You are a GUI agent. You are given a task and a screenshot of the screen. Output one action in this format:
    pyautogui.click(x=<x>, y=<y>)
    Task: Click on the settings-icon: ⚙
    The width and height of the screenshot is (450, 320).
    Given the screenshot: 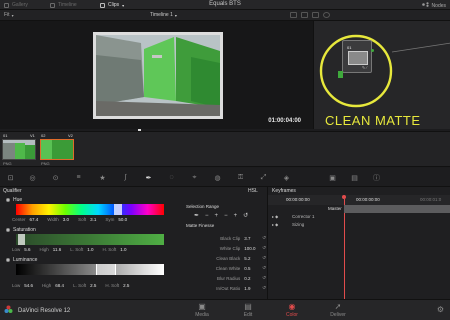 What is the action you would take?
    pyautogui.click(x=440, y=309)
    